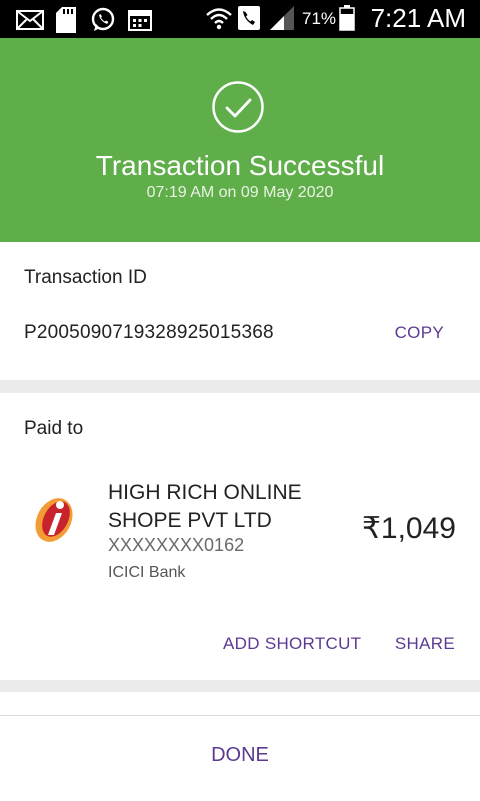 The image size is (480, 801). I want to click on bank-name: ICICI Bank, so click(147, 572).